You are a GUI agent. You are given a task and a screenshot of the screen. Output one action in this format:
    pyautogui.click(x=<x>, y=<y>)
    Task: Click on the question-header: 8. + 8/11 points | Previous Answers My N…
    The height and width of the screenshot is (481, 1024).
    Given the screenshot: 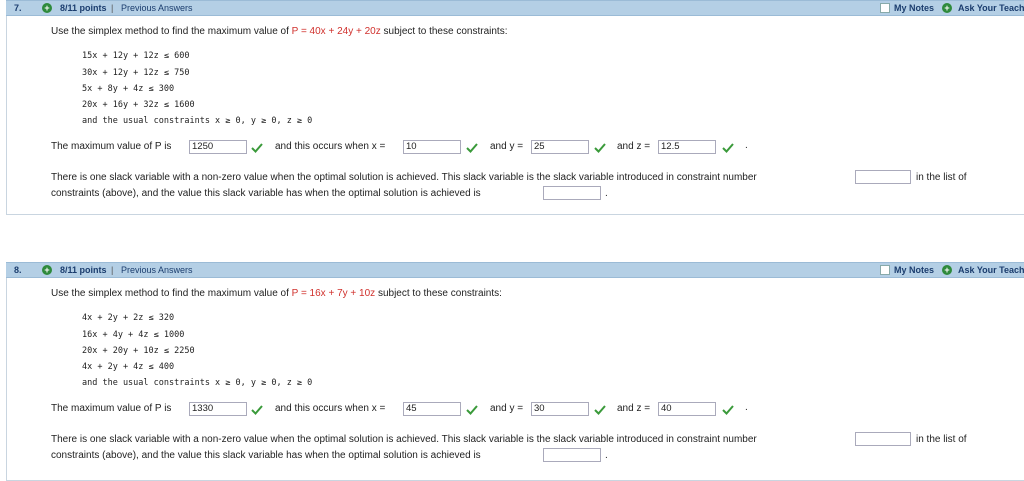 What is the action you would take?
    pyautogui.click(x=515, y=270)
    